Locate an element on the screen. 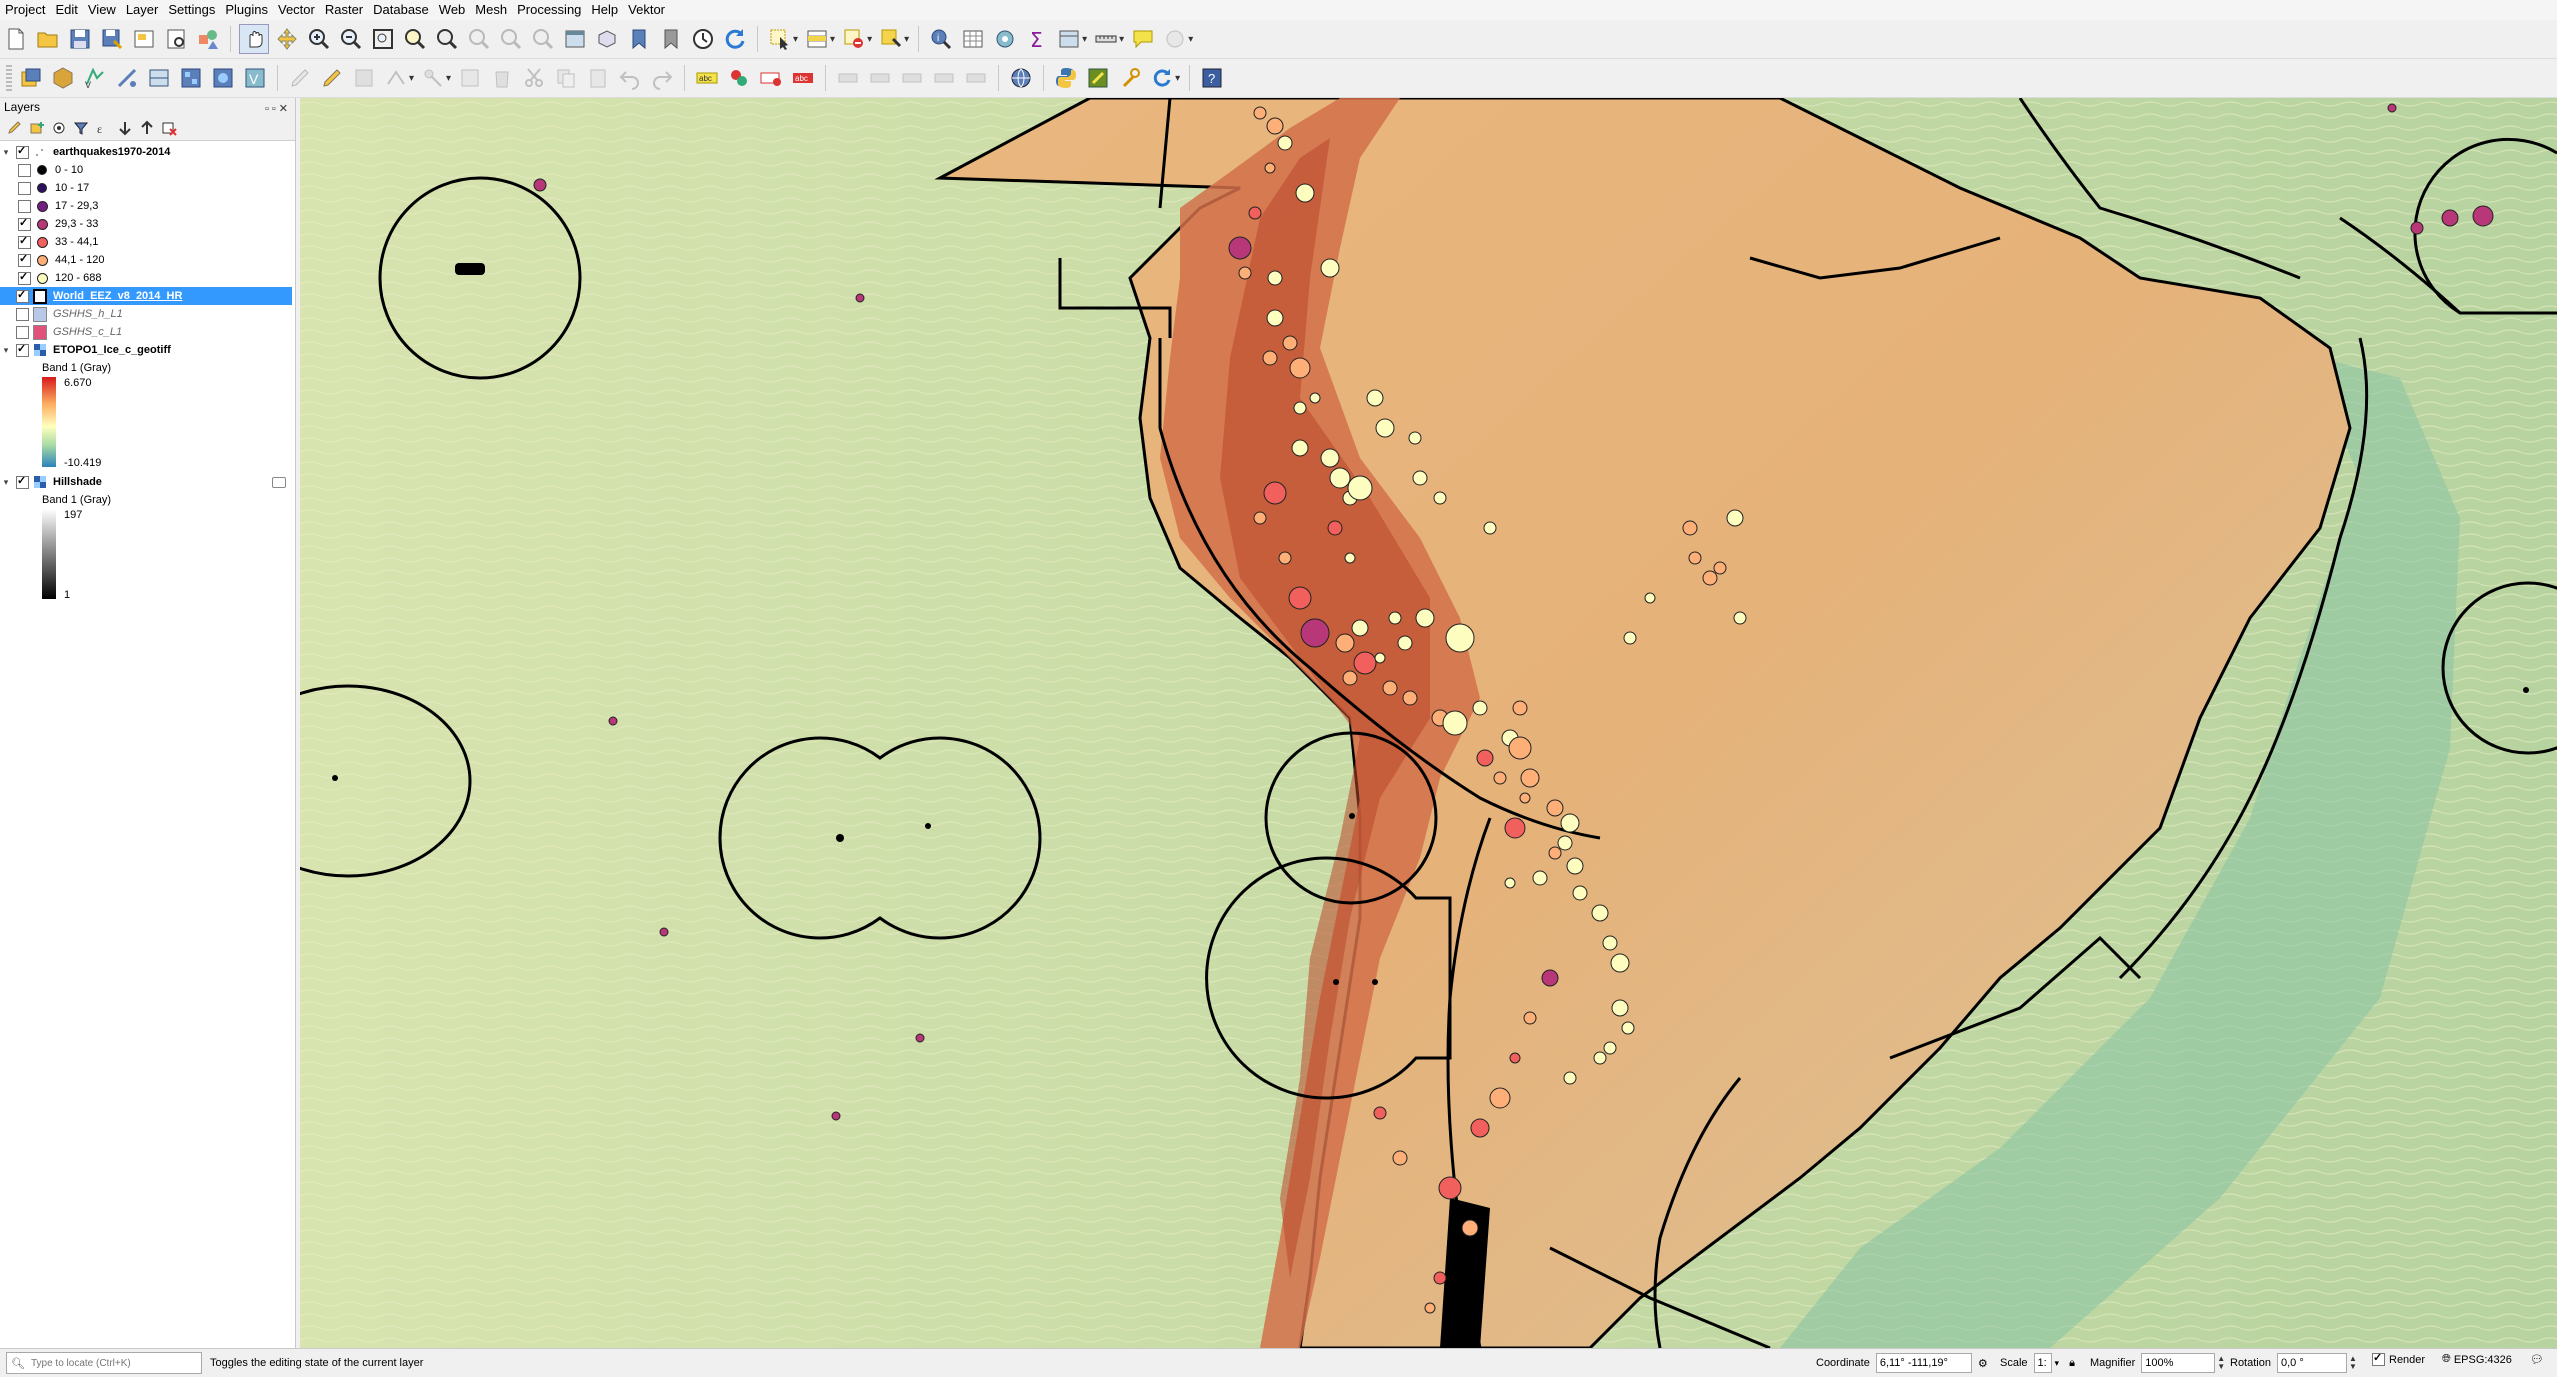  add-group-icon is located at coordinates (37, 128).